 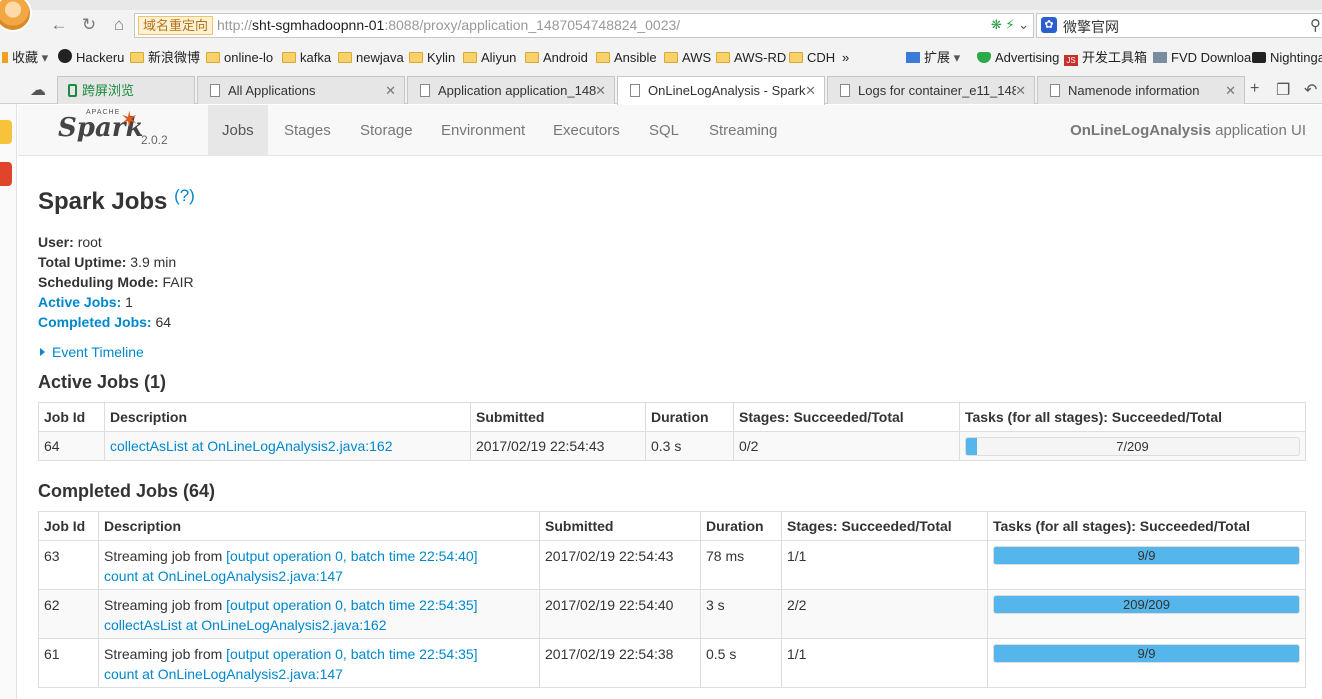 I want to click on nav-streaming: Streaming, so click(x=743, y=130).